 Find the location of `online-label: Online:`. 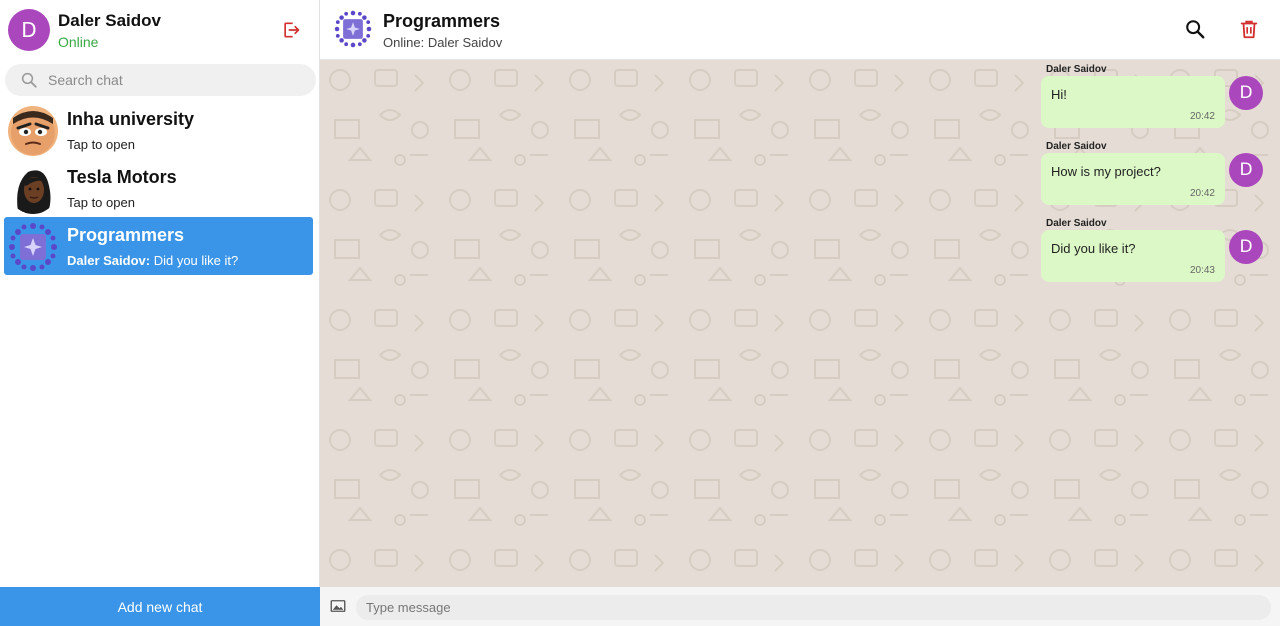

online-label: Online: is located at coordinates (404, 42).